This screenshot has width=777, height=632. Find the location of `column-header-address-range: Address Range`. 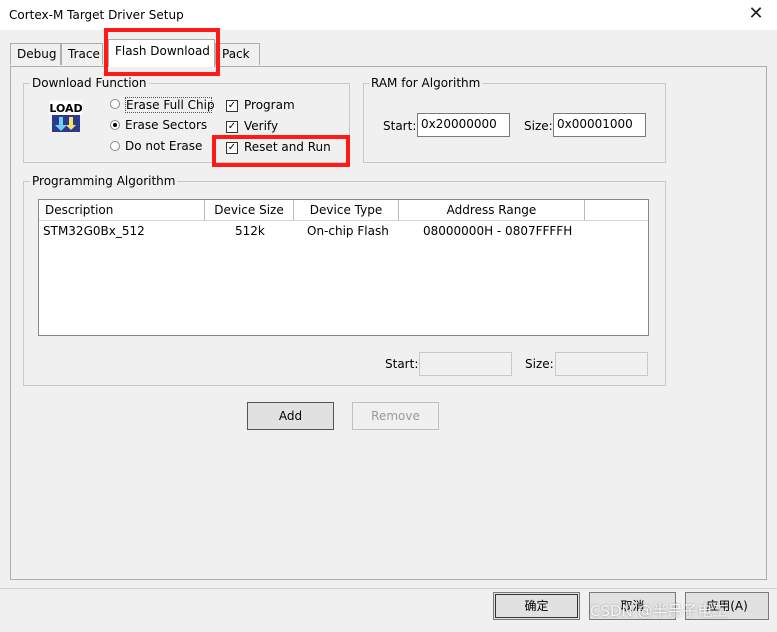

column-header-address-range: Address Range is located at coordinates (492, 210).